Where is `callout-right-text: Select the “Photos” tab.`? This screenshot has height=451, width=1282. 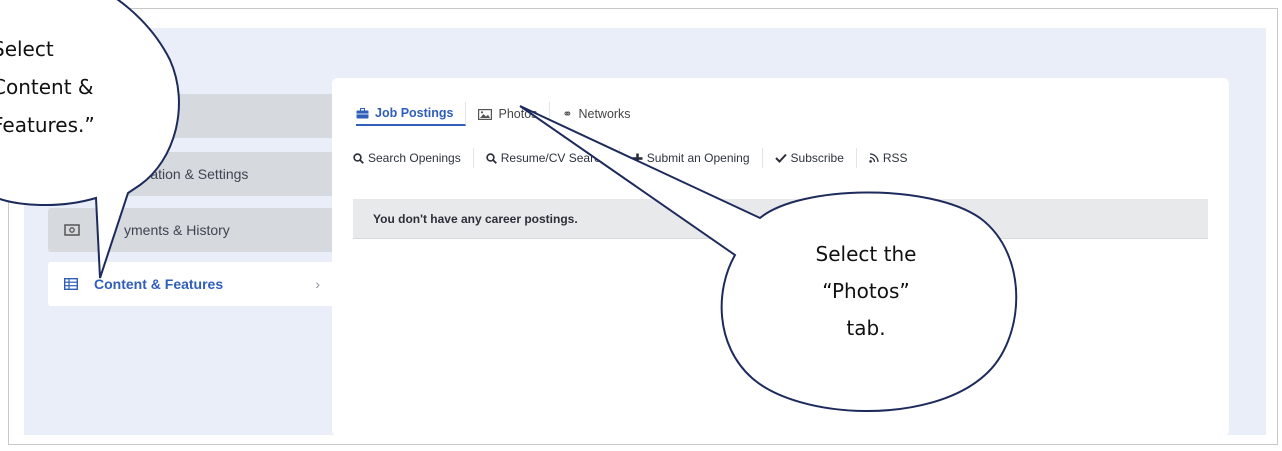 callout-right-text: Select the “Photos” tab. is located at coordinates (866, 291).